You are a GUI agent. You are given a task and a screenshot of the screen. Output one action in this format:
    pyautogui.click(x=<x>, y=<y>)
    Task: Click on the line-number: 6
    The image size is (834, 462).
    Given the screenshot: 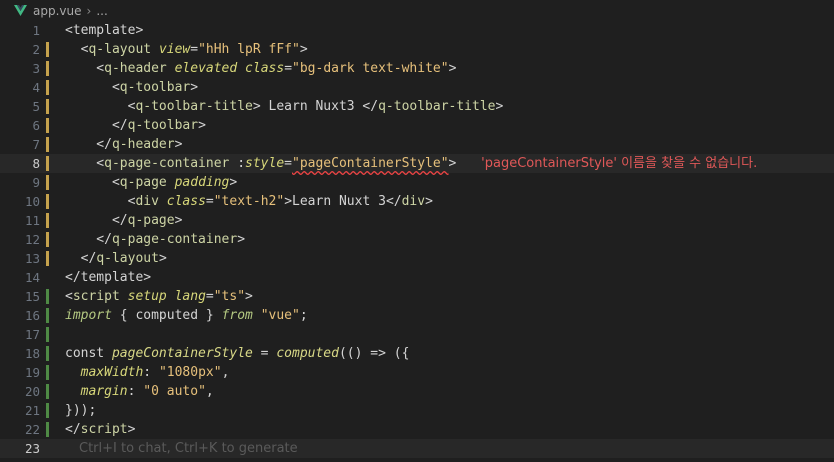 What is the action you would take?
    pyautogui.click(x=36, y=125)
    